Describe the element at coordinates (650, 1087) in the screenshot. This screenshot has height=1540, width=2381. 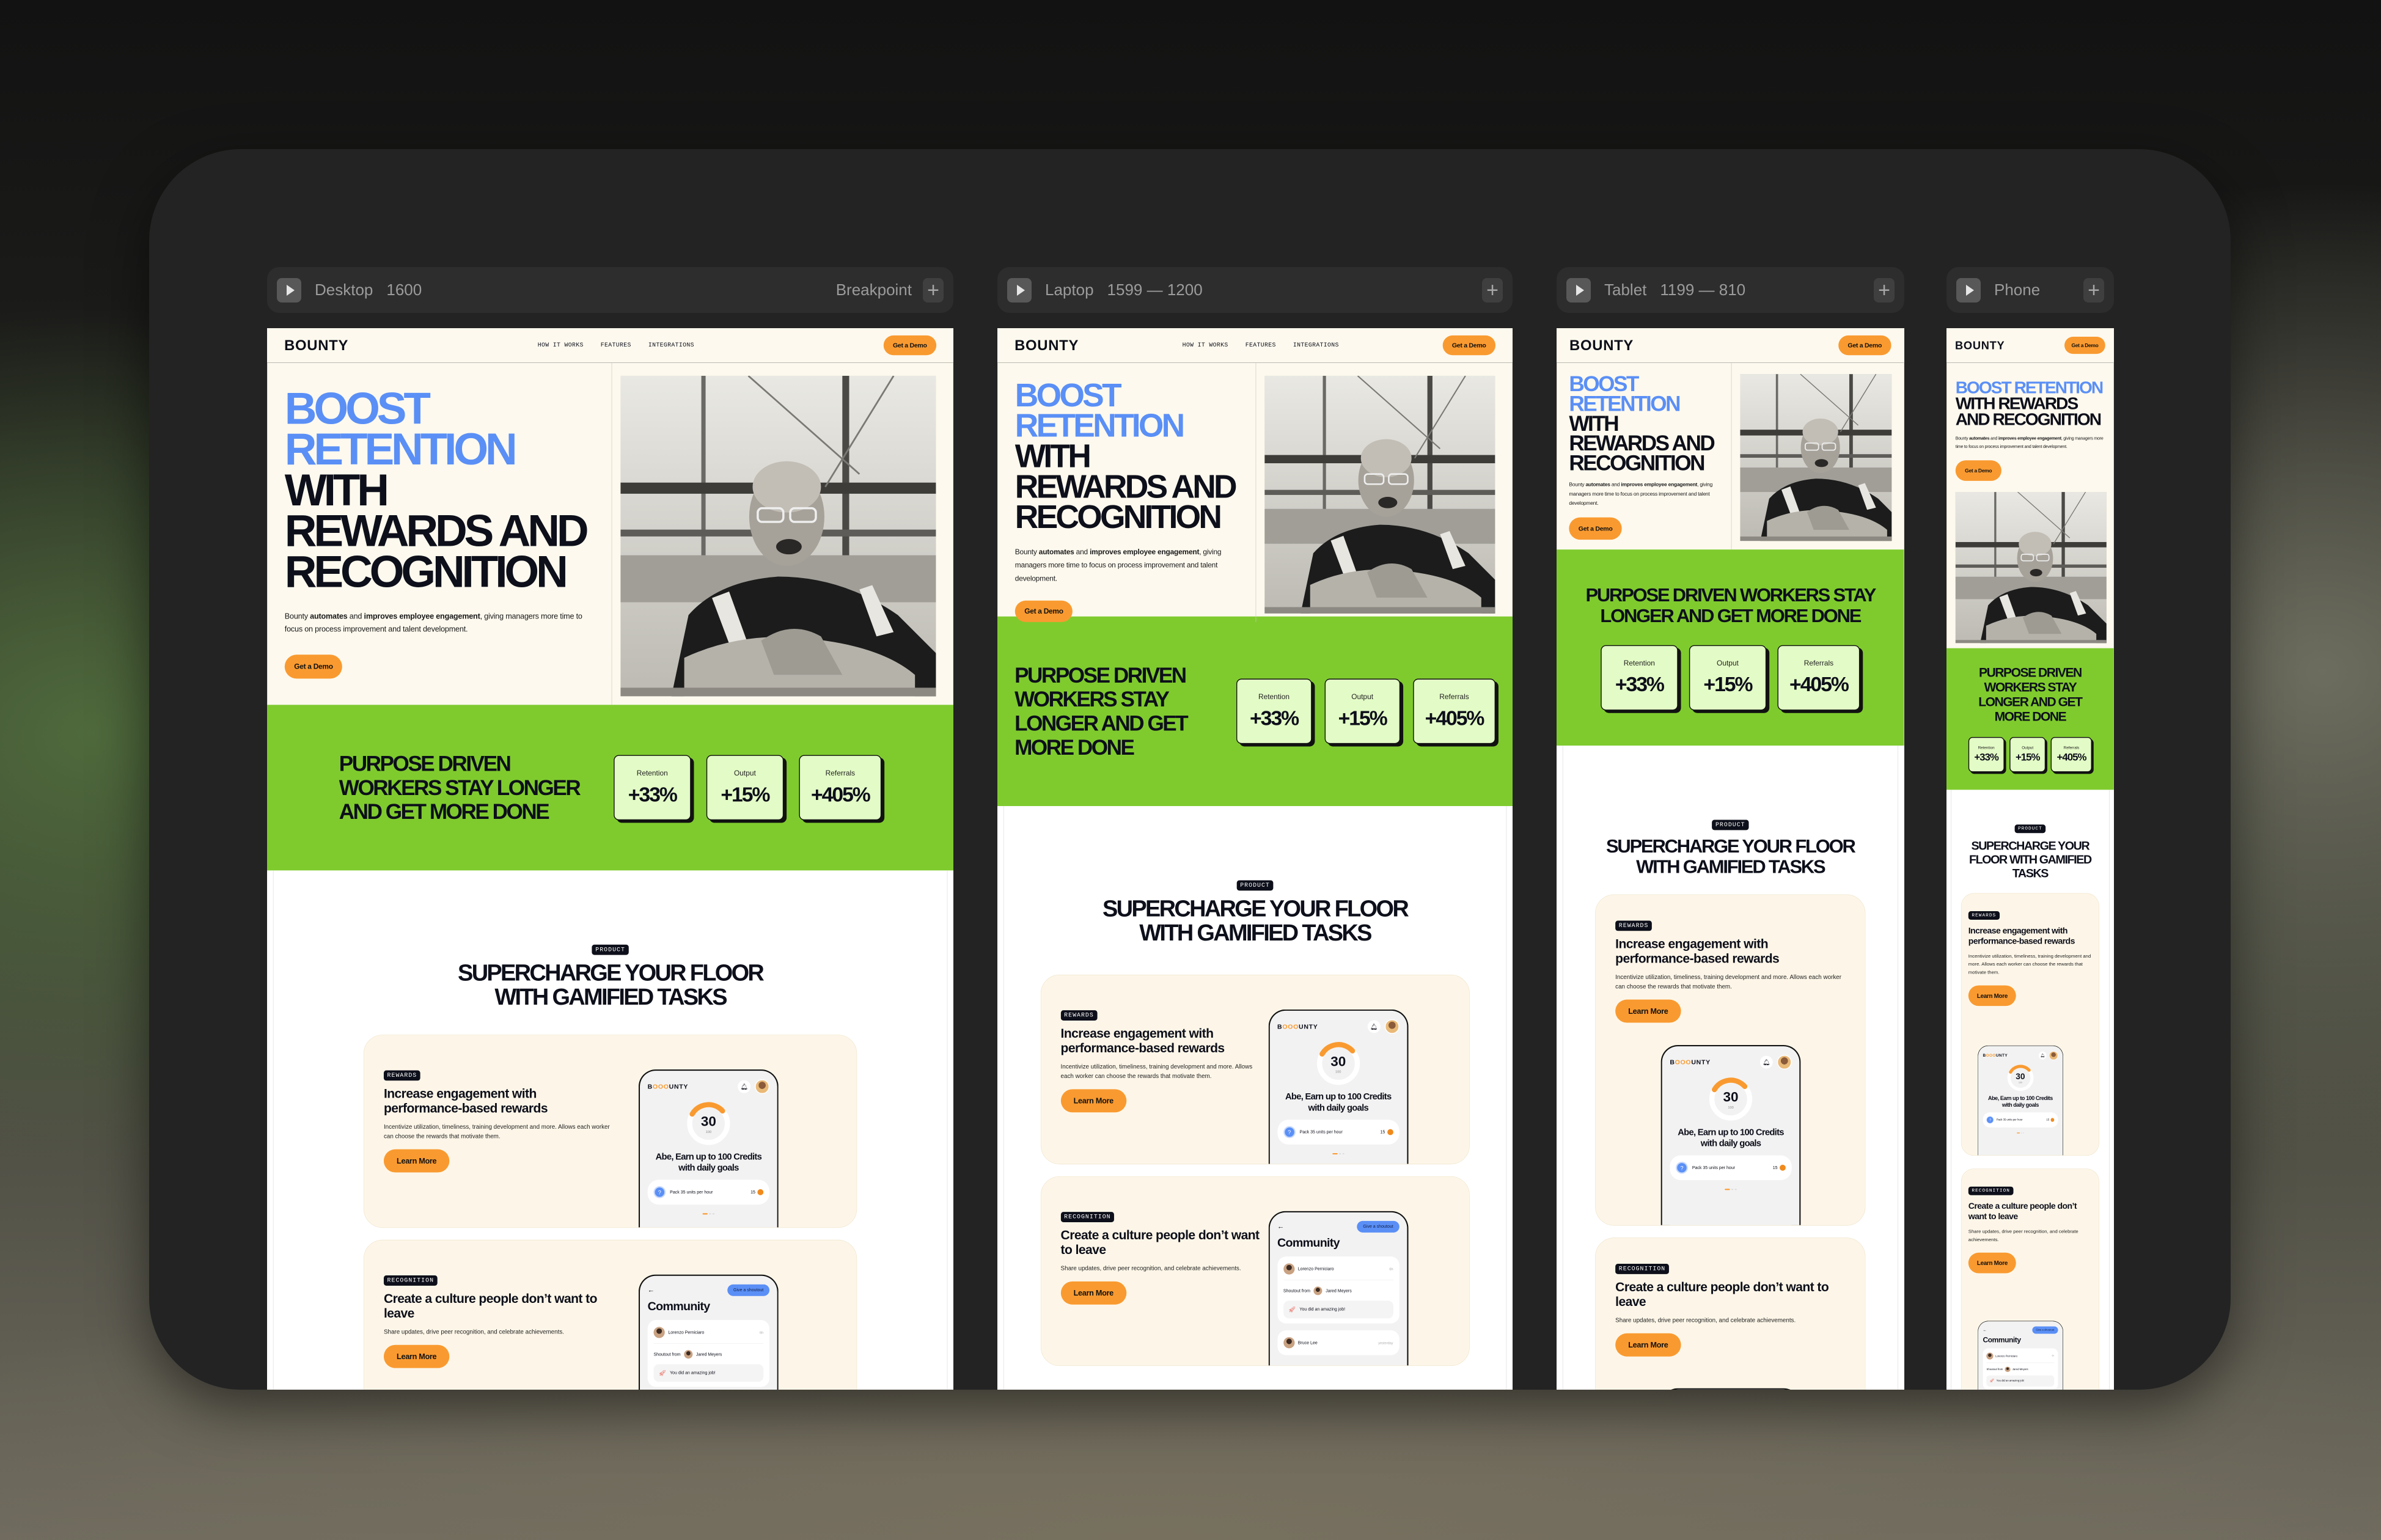
I see `text: B` at that location.